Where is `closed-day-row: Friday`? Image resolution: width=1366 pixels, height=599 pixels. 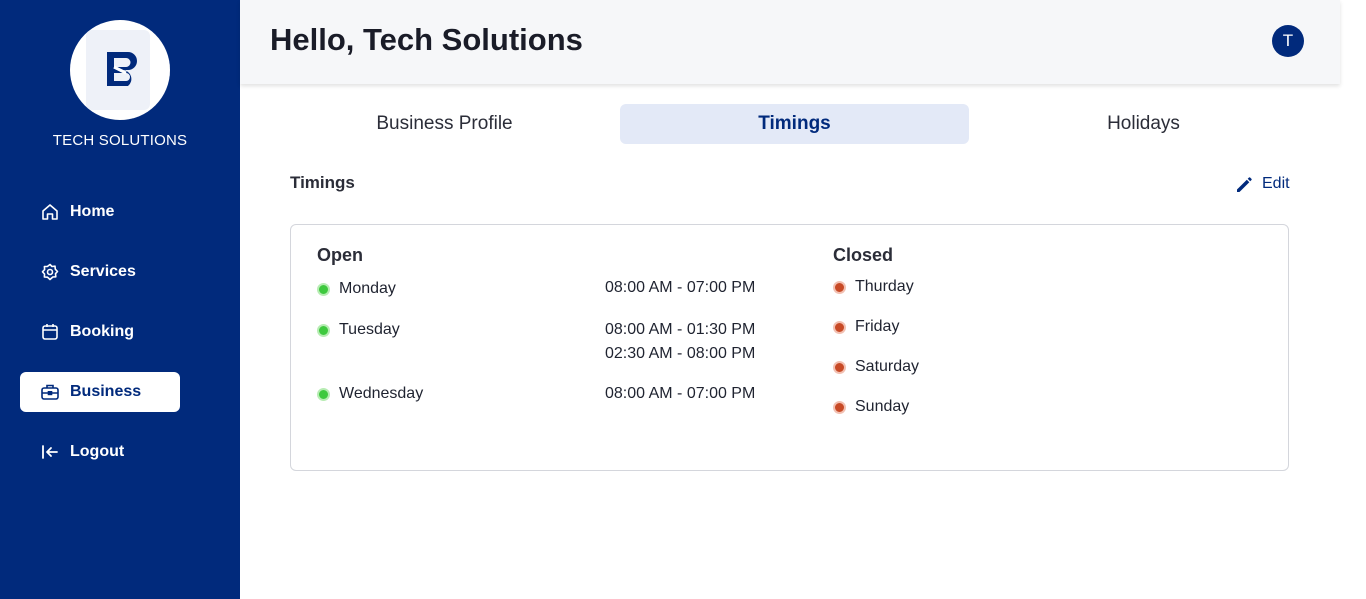
closed-day-row: Friday is located at coordinates (866, 327).